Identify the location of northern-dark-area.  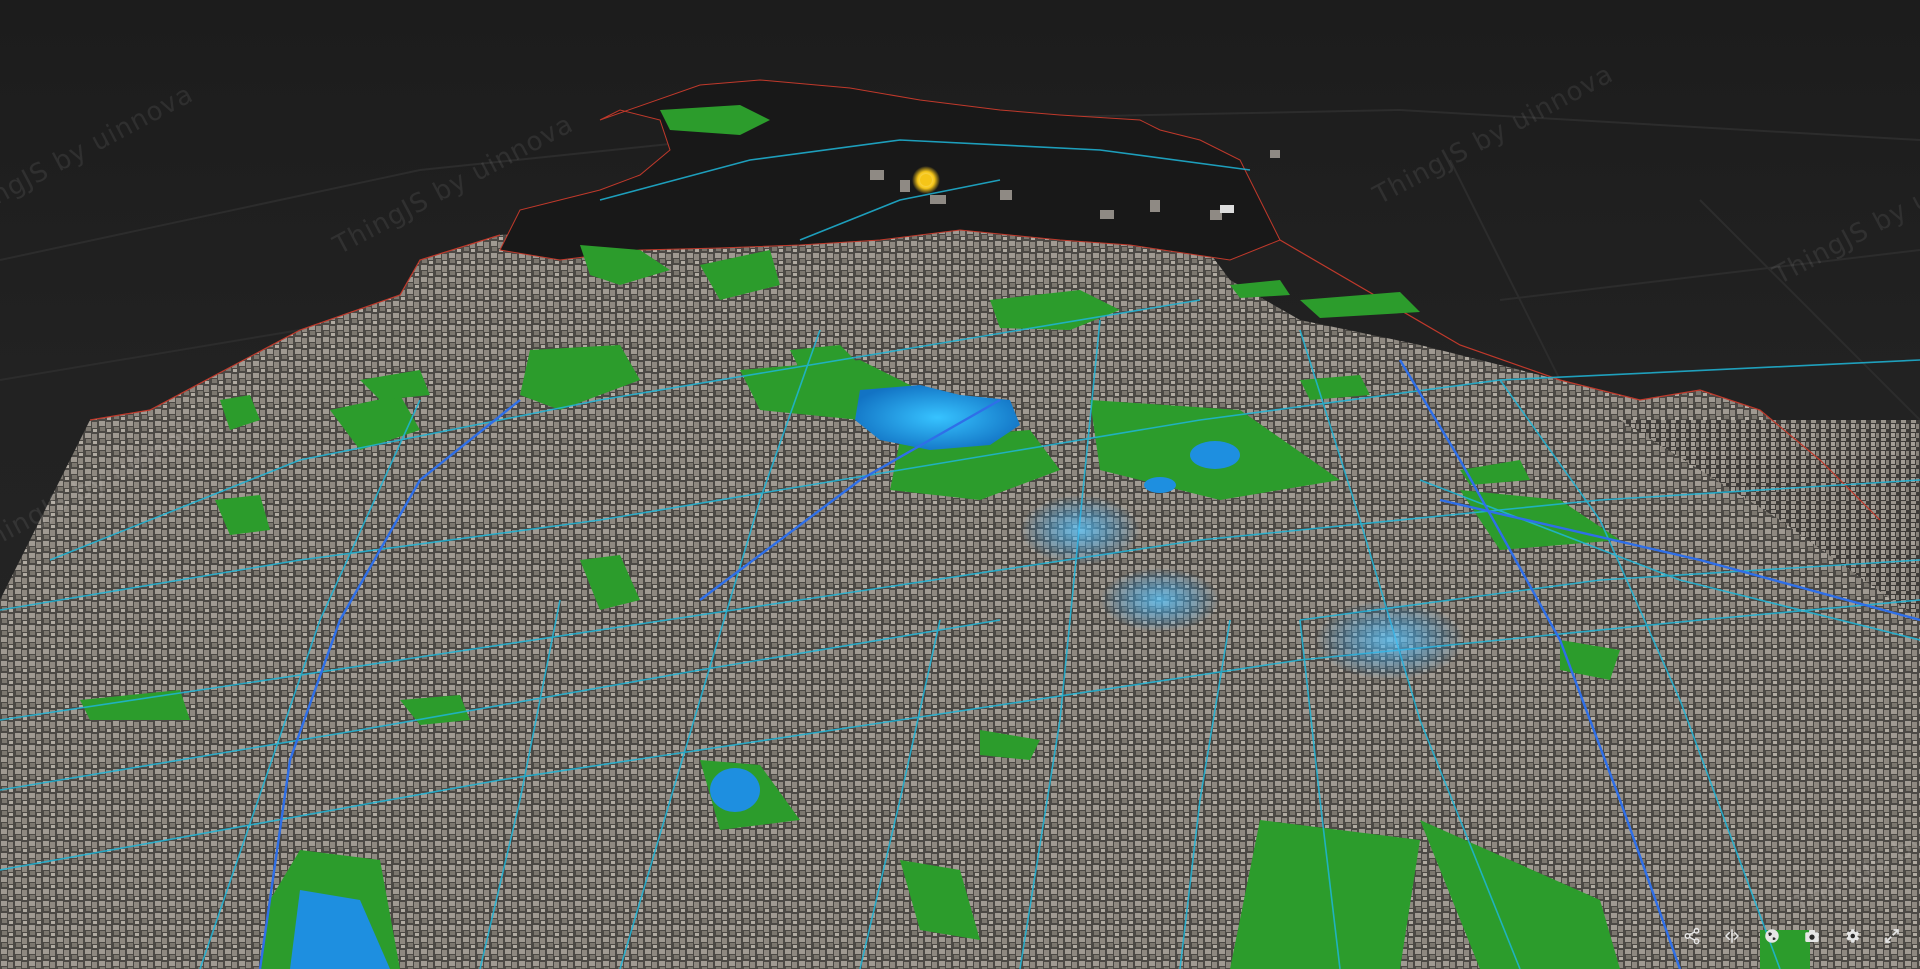
(890, 170).